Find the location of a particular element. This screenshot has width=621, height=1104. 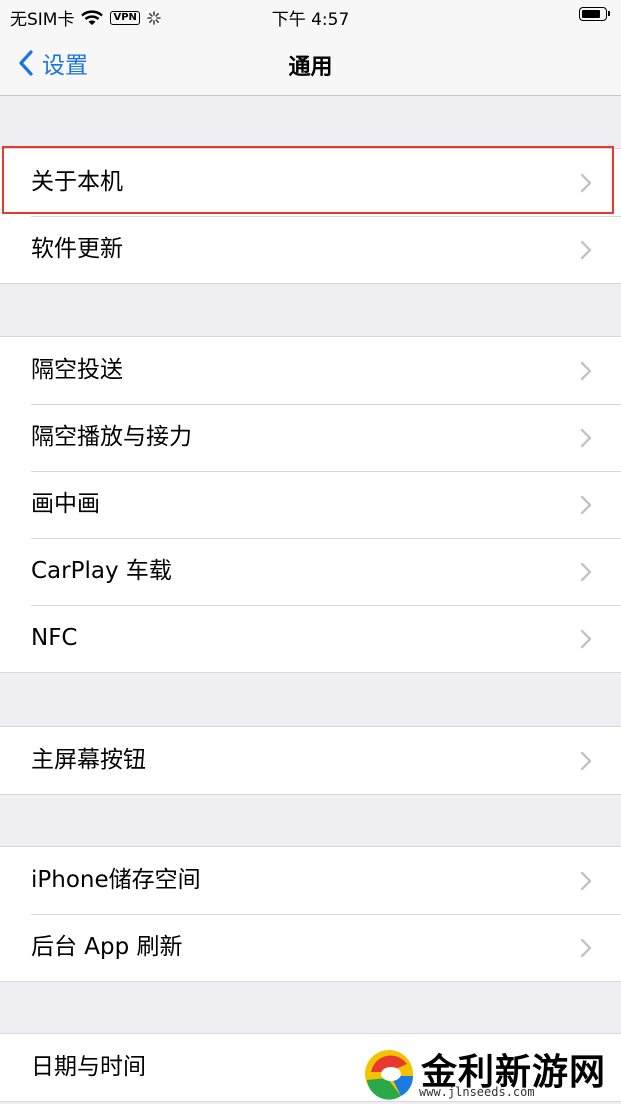

row-about: 关于本机 is located at coordinates (310, 182).